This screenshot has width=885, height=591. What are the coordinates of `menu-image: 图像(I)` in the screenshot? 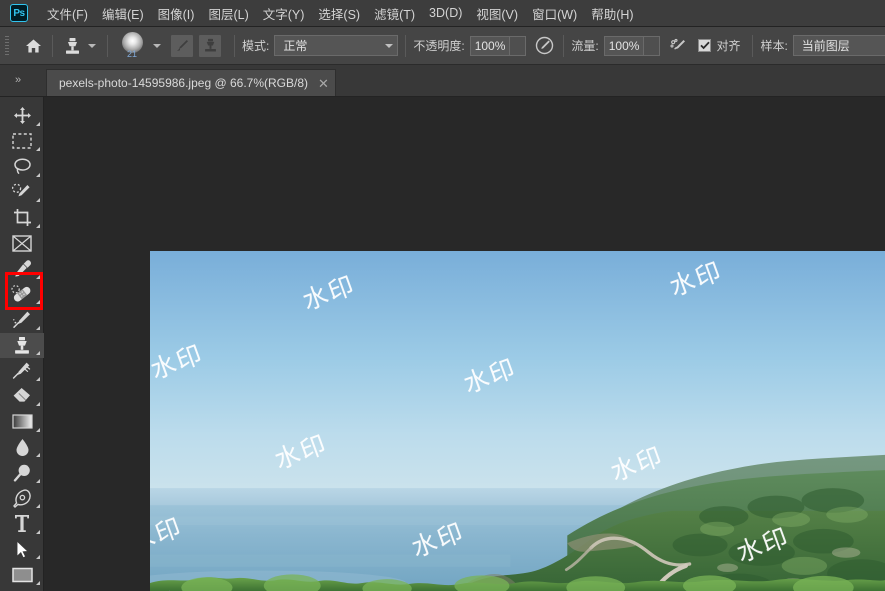 It's located at (176, 13).